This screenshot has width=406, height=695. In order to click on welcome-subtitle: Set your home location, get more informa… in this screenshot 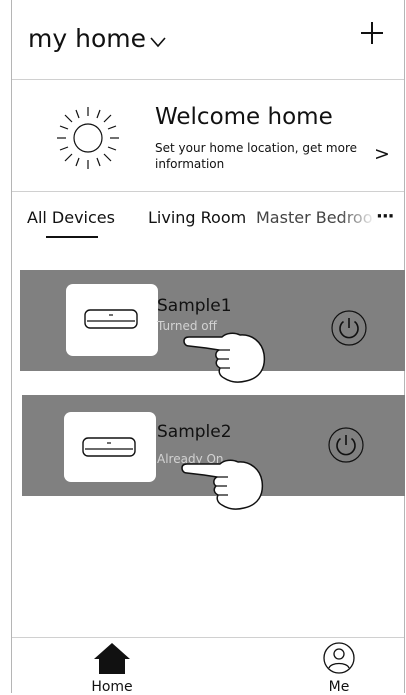, I will do `click(256, 156)`.